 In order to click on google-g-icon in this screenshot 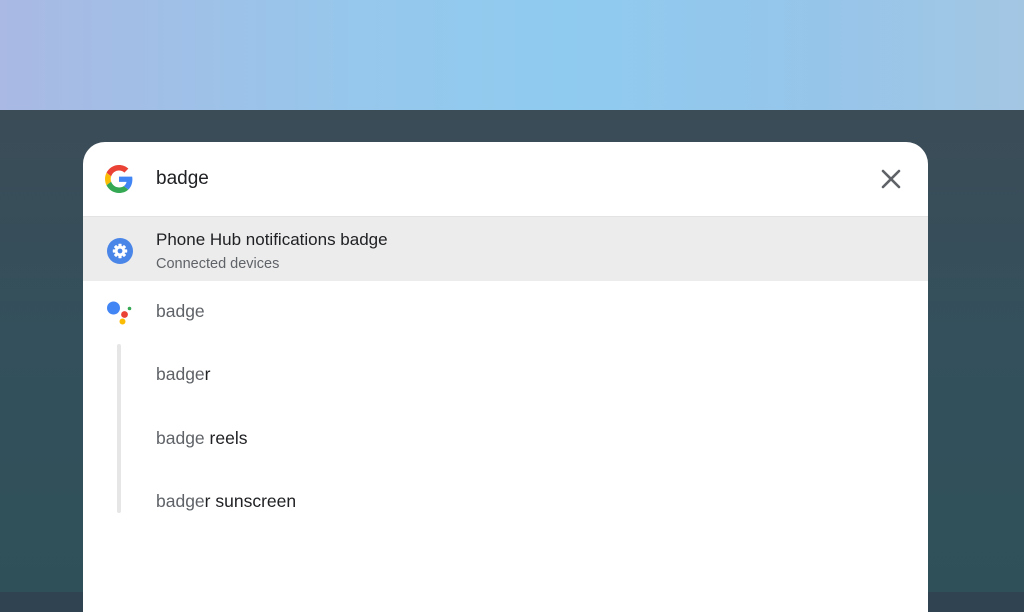, I will do `click(119, 179)`.